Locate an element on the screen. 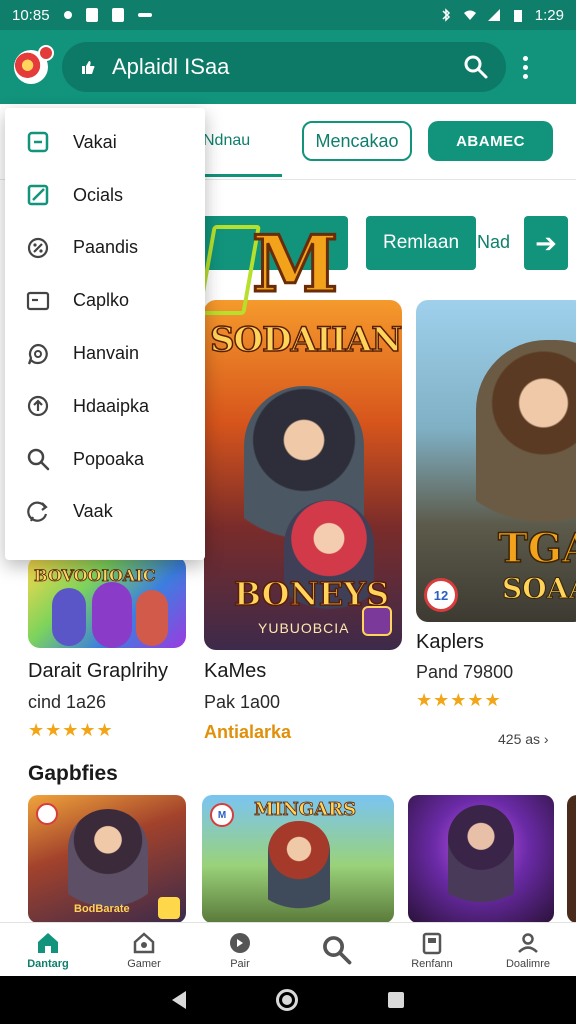  search-bar: Aplaidl ISaa is located at coordinates (284, 67).